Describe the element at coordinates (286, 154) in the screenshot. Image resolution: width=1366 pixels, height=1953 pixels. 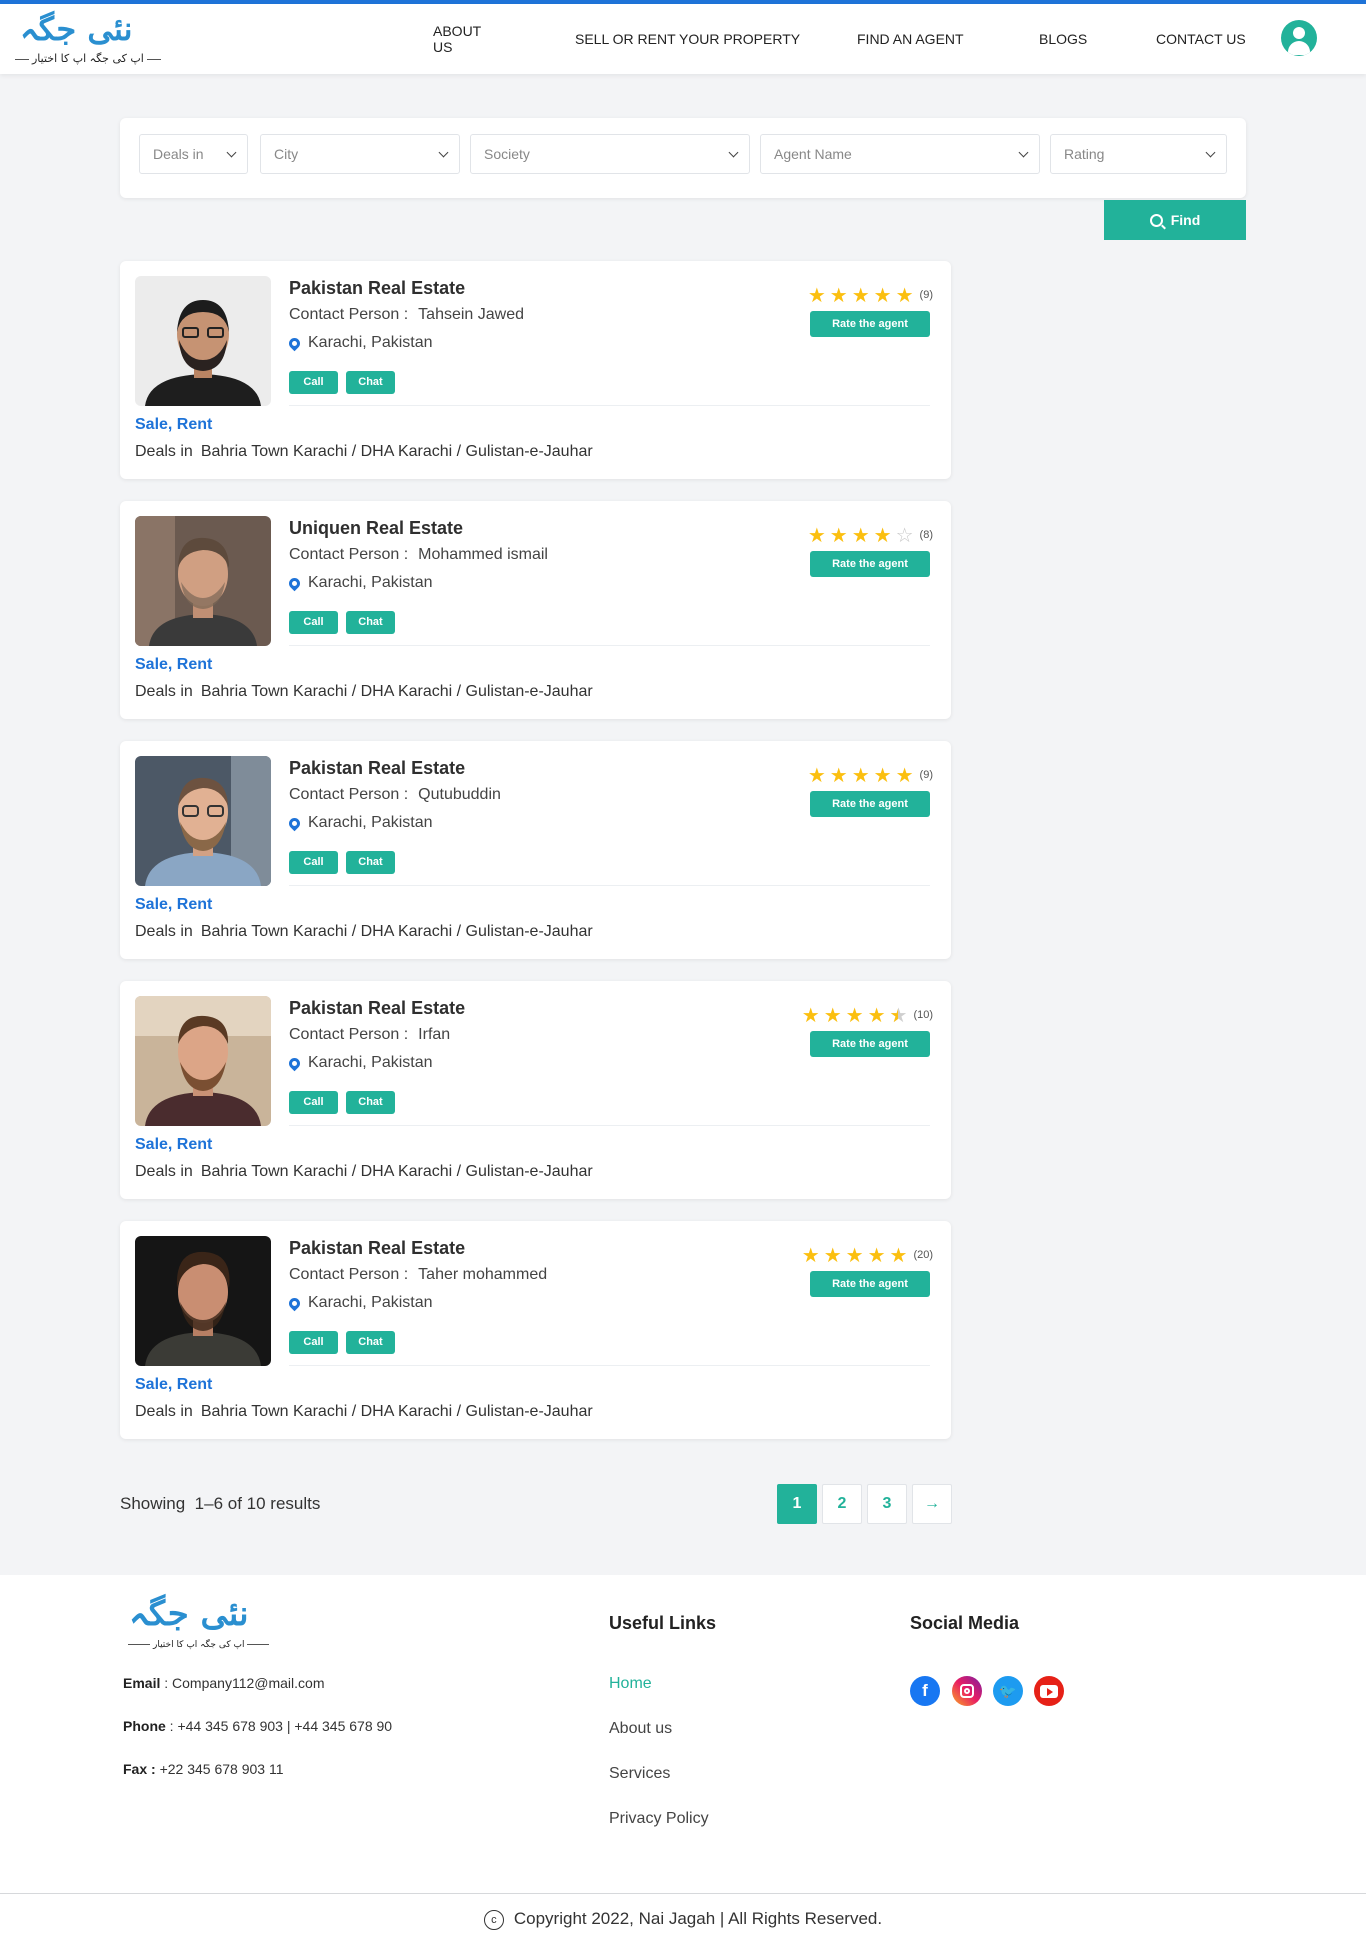
I see `city-select-value: City` at that location.